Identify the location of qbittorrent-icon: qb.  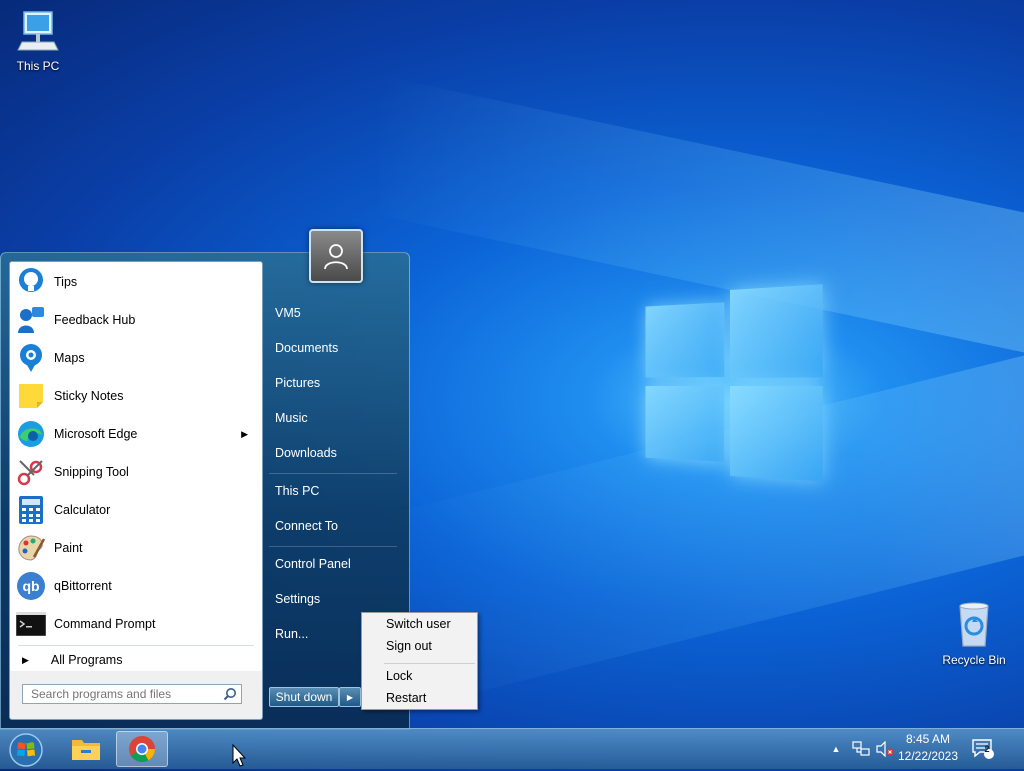
(31, 586).